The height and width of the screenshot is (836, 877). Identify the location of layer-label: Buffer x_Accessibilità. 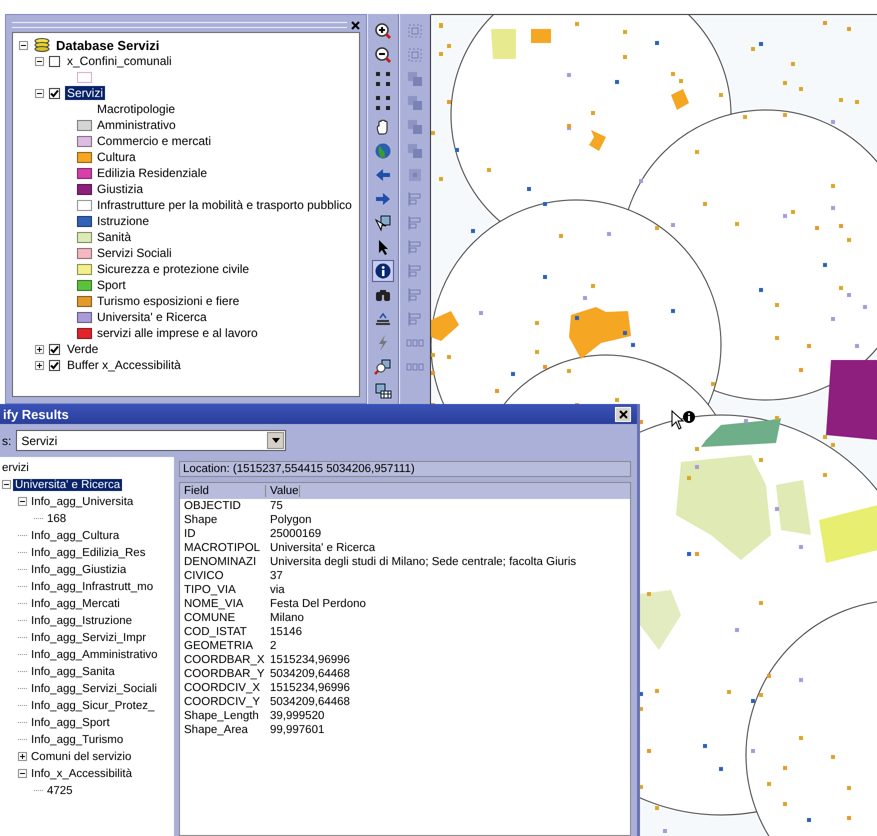
(124, 365).